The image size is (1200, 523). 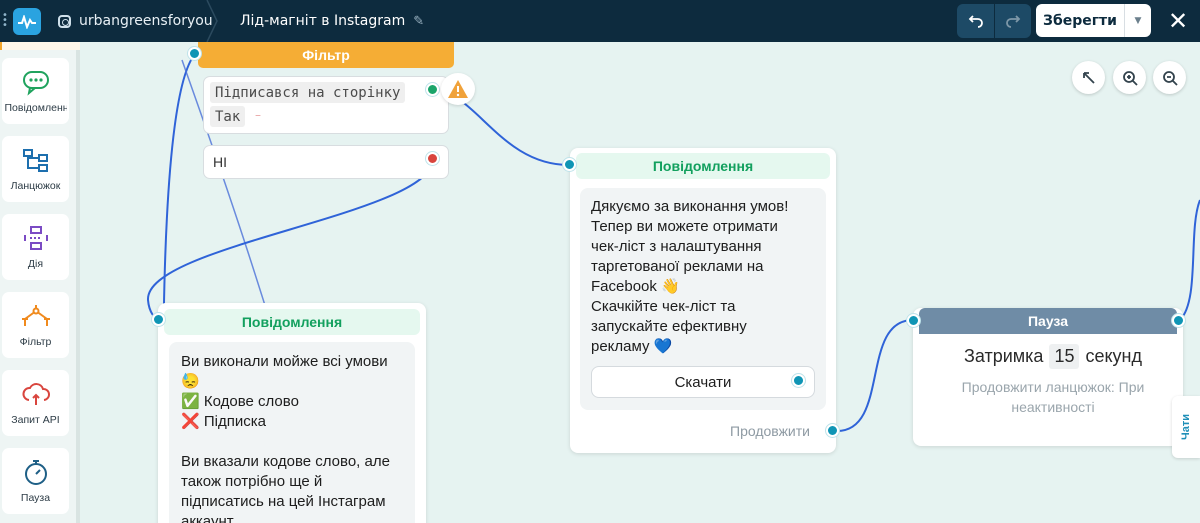 I want to click on message-line: чек-ліст з налаштування, so click(x=676, y=246).